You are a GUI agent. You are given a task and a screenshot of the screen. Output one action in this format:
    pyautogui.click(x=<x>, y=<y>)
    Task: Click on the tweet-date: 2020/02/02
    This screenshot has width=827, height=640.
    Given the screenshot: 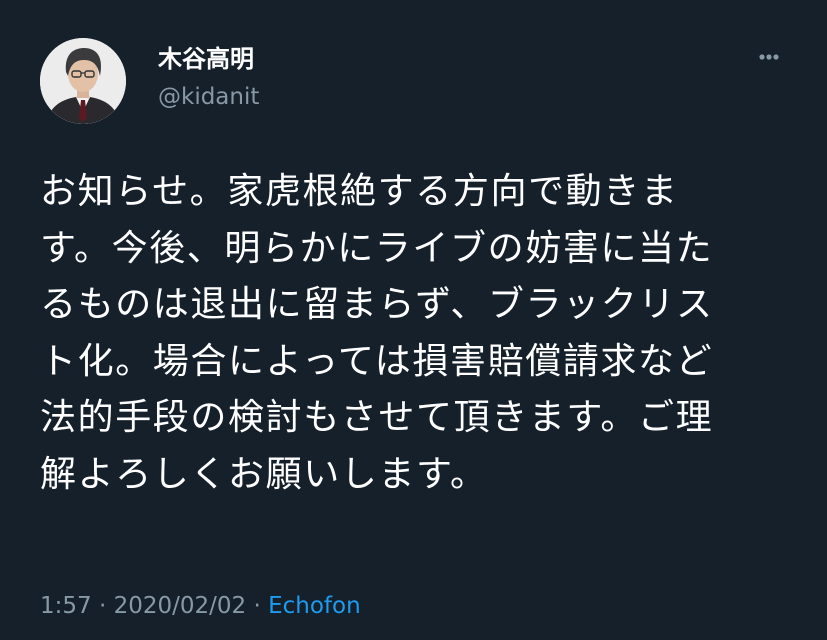 What is the action you would take?
    pyautogui.click(x=180, y=606)
    